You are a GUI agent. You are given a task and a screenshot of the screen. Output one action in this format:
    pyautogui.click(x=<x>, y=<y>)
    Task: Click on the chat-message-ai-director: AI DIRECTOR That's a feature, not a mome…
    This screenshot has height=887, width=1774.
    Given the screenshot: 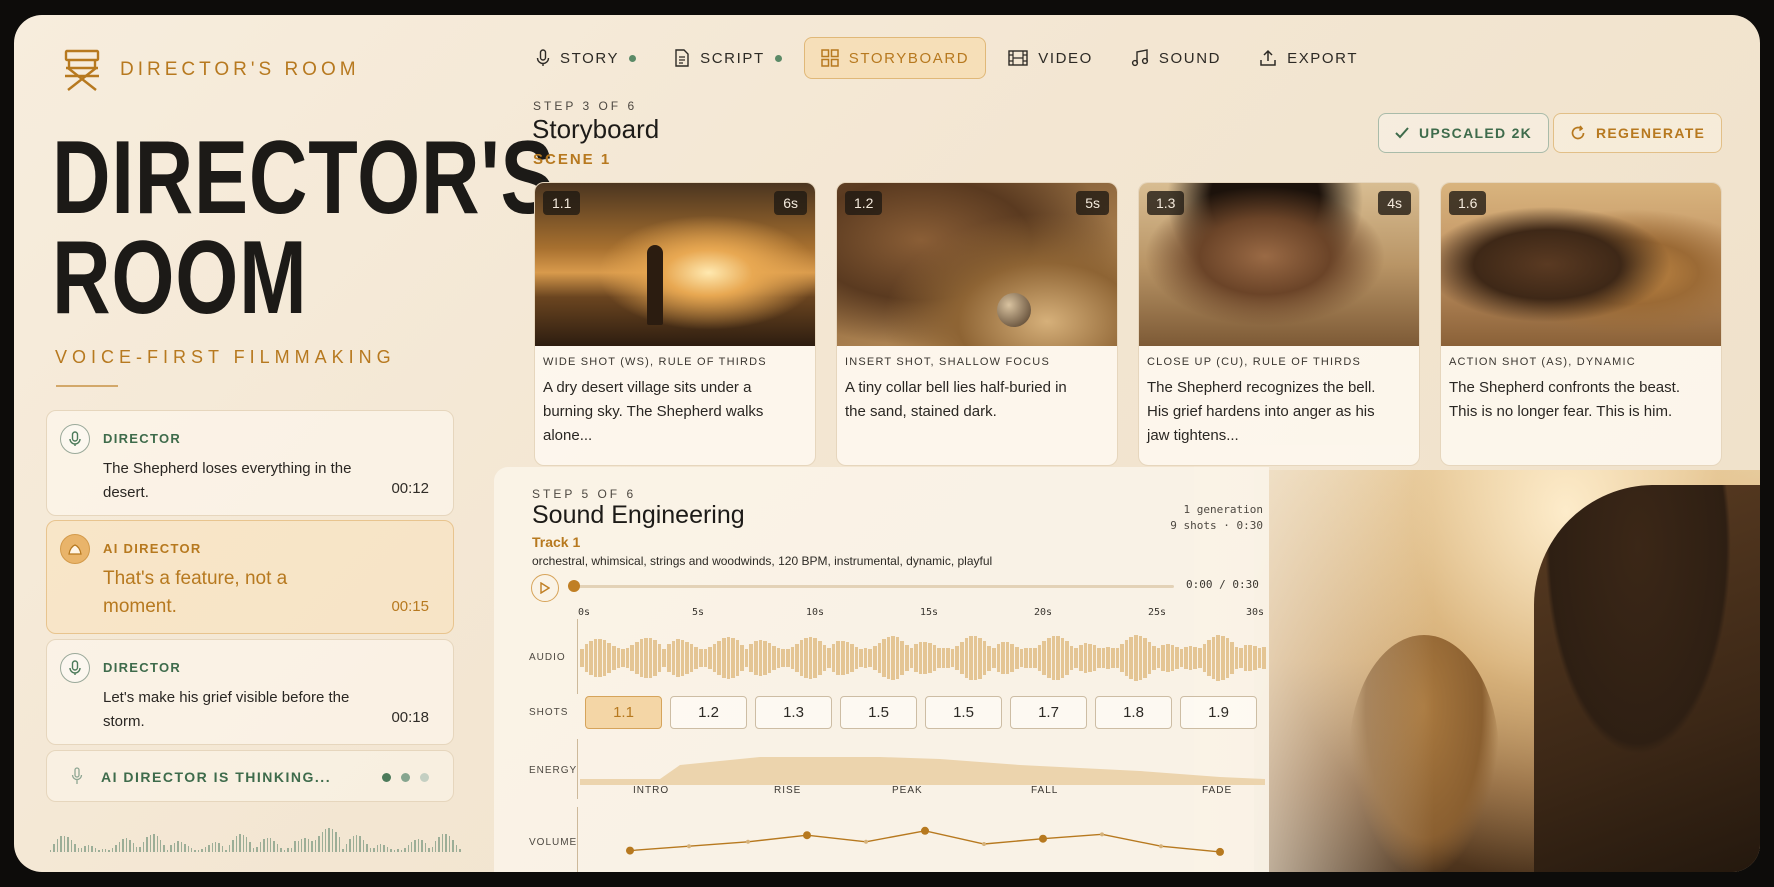 What is the action you would take?
    pyautogui.click(x=250, y=577)
    